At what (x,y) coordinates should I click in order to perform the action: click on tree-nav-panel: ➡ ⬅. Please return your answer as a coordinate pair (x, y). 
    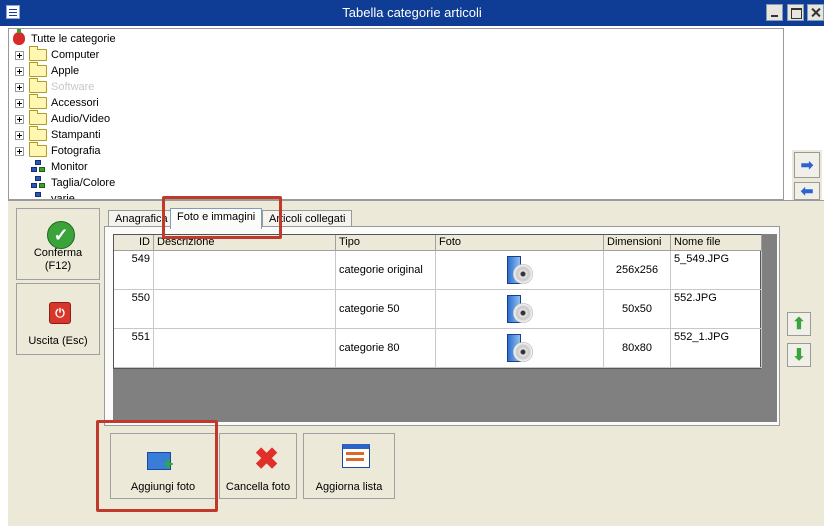
    Looking at the image, I should click on (807, 175).